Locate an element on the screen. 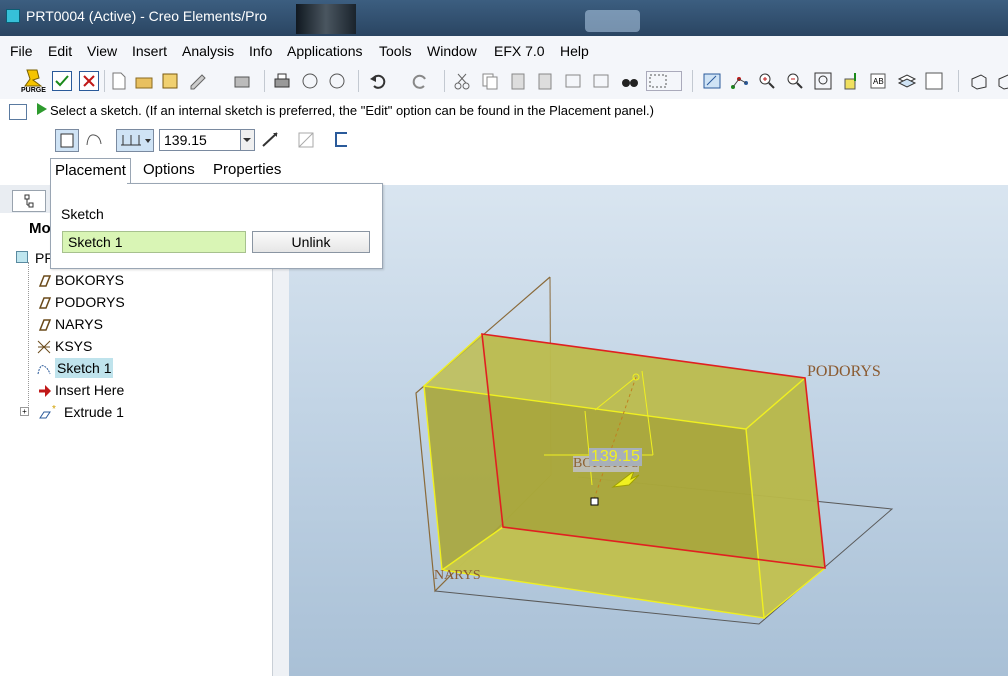 The width and height of the screenshot is (1008, 676). menu-view: View is located at coordinates (102, 51).